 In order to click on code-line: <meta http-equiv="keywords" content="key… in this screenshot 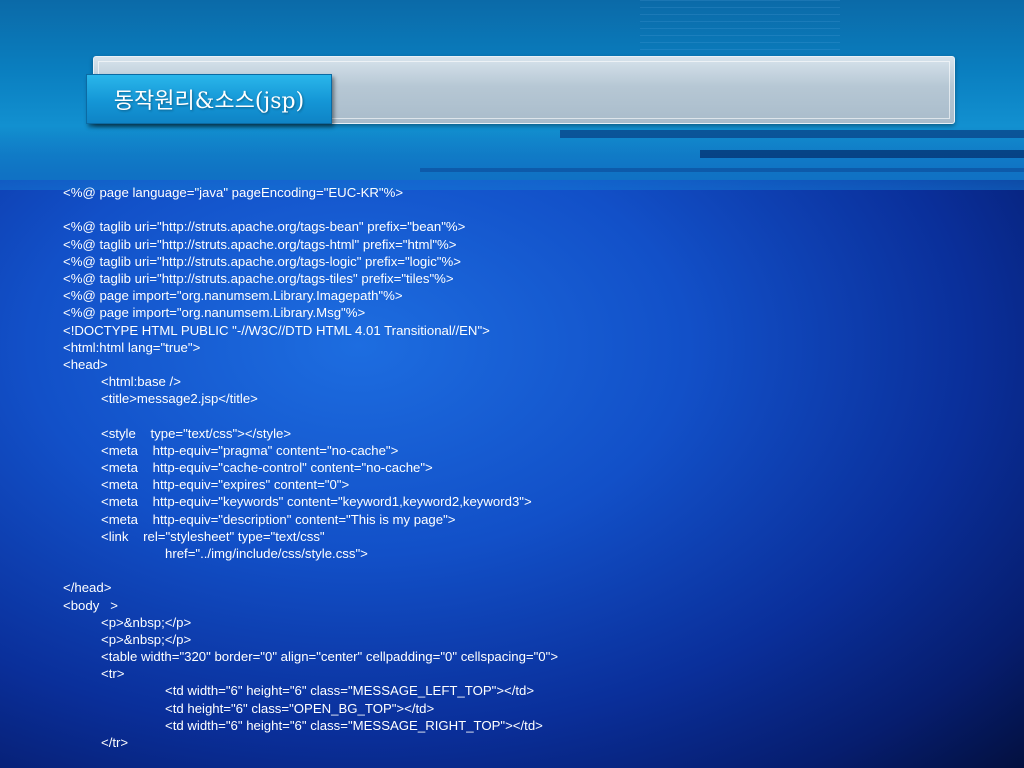, I will do `click(316, 502)`.